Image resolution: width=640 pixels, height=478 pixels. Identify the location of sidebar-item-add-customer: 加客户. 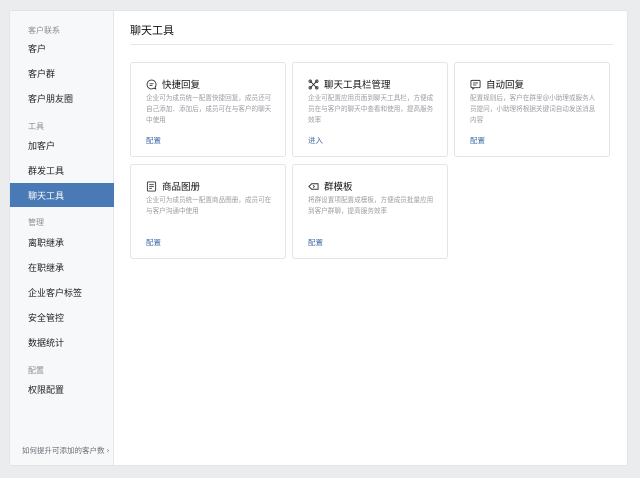
(62, 145).